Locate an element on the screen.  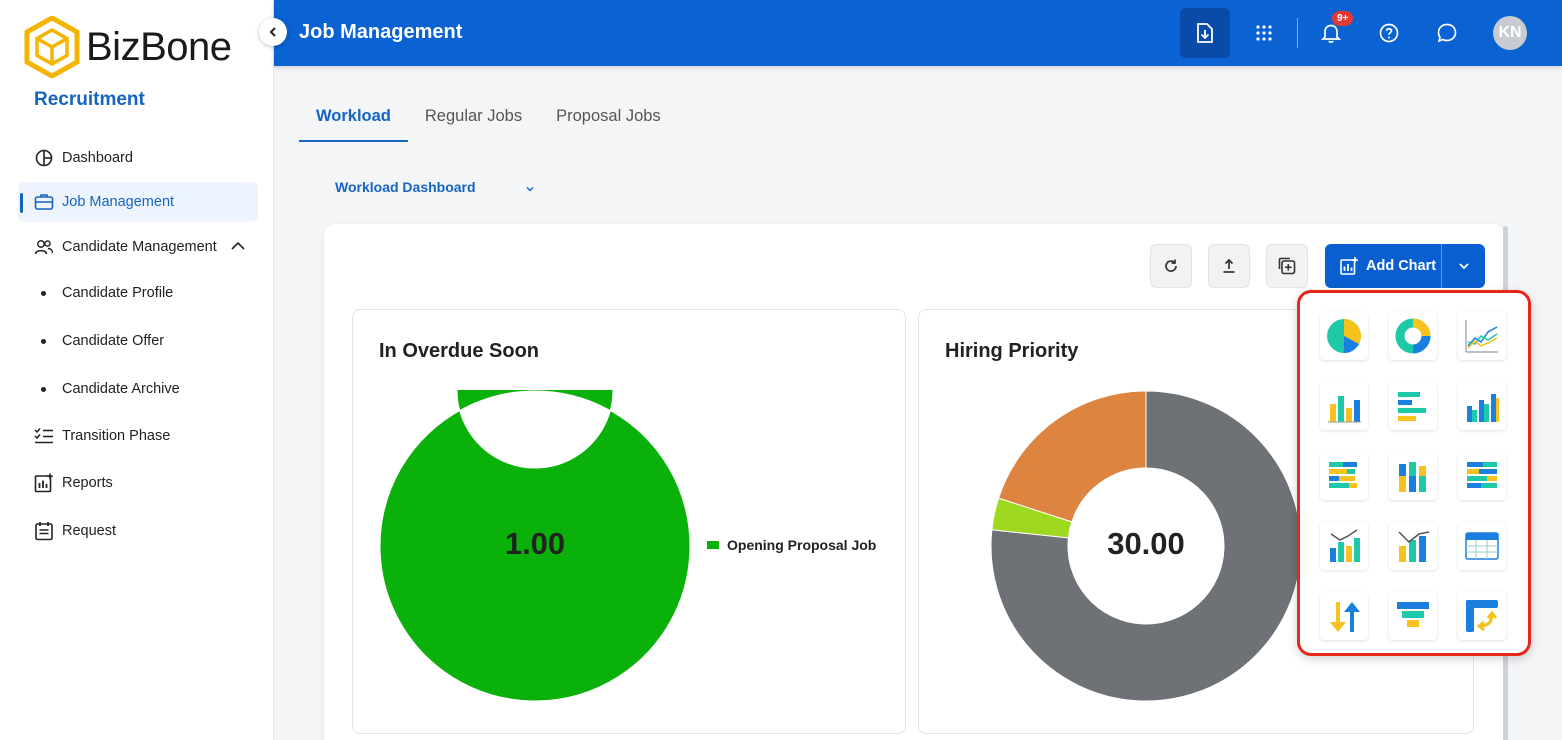
refresh-button is located at coordinates (1171, 266).